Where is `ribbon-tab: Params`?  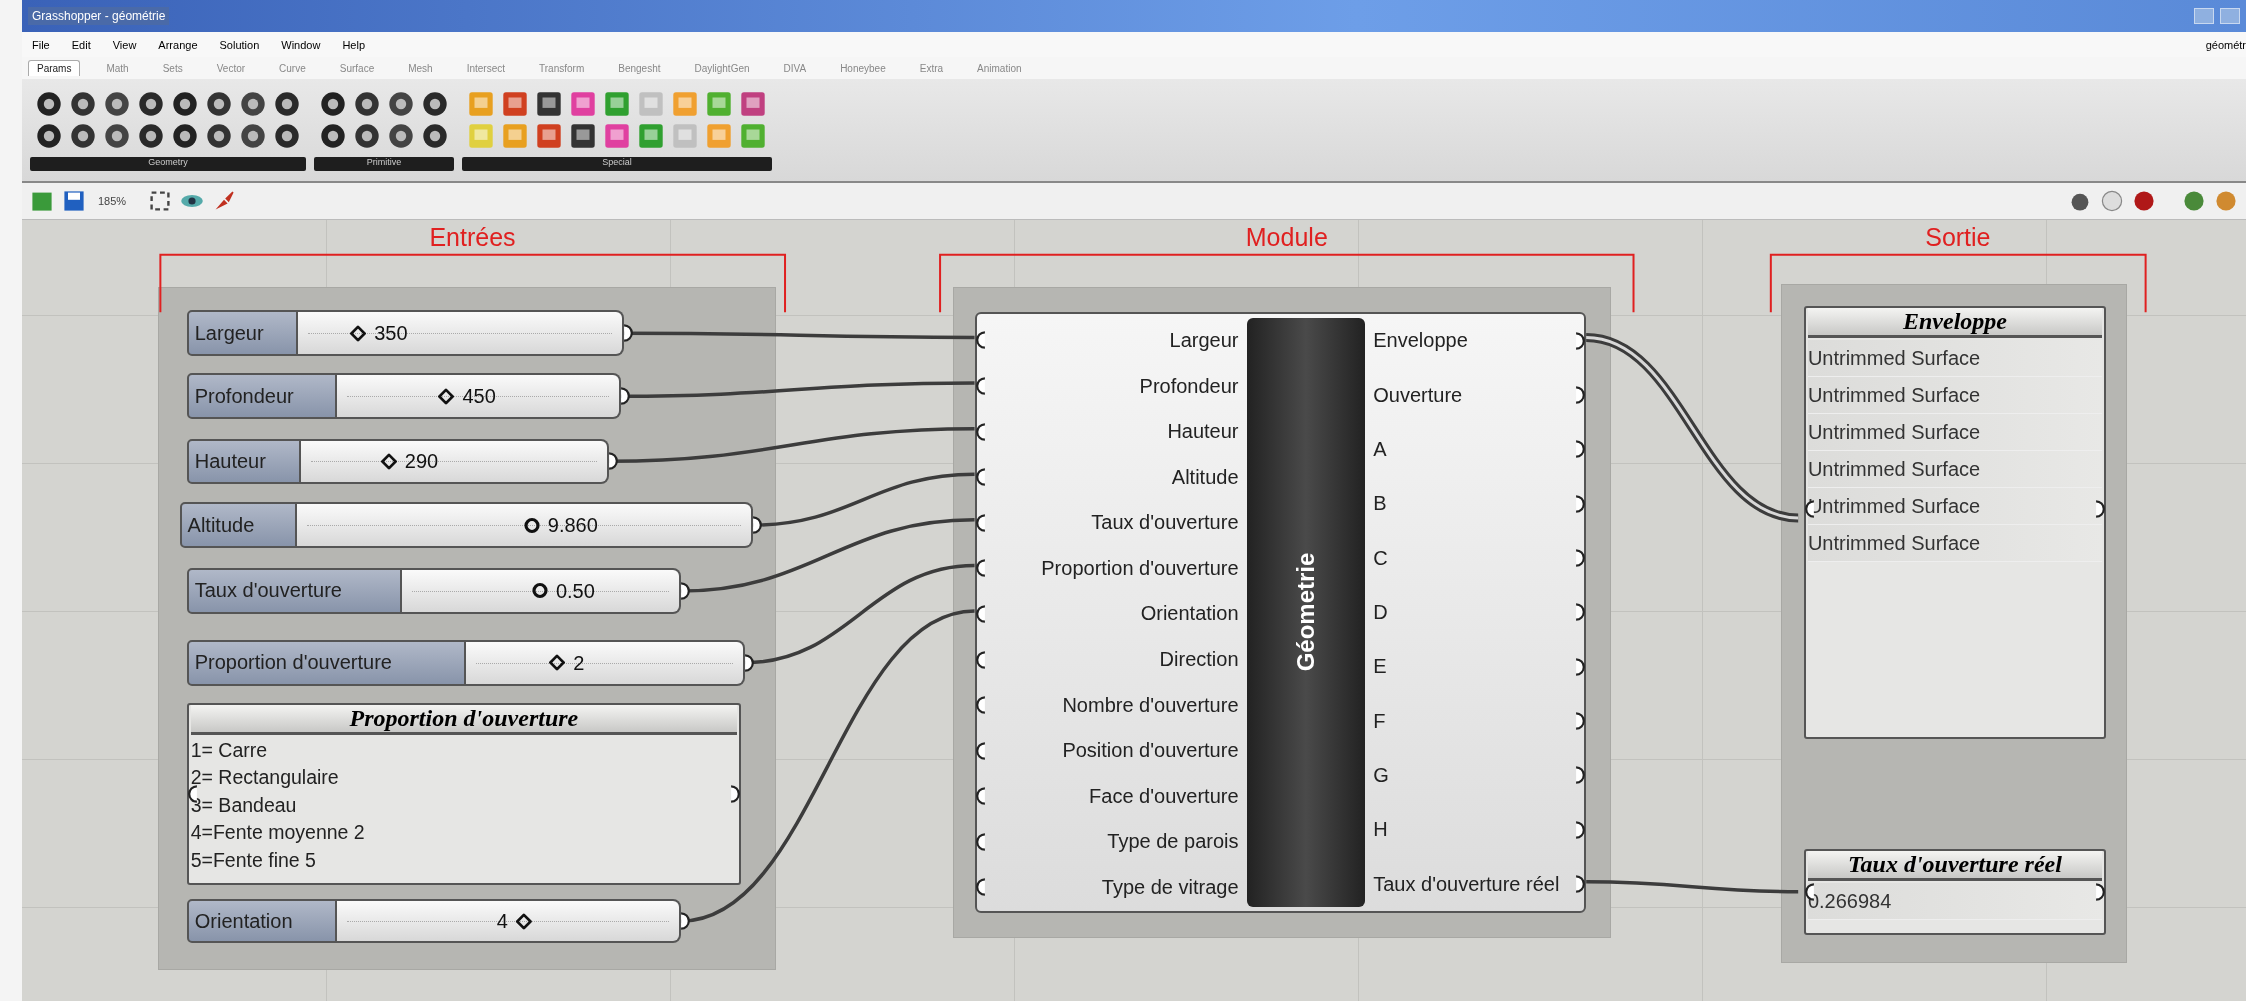 ribbon-tab: Params is located at coordinates (54, 68).